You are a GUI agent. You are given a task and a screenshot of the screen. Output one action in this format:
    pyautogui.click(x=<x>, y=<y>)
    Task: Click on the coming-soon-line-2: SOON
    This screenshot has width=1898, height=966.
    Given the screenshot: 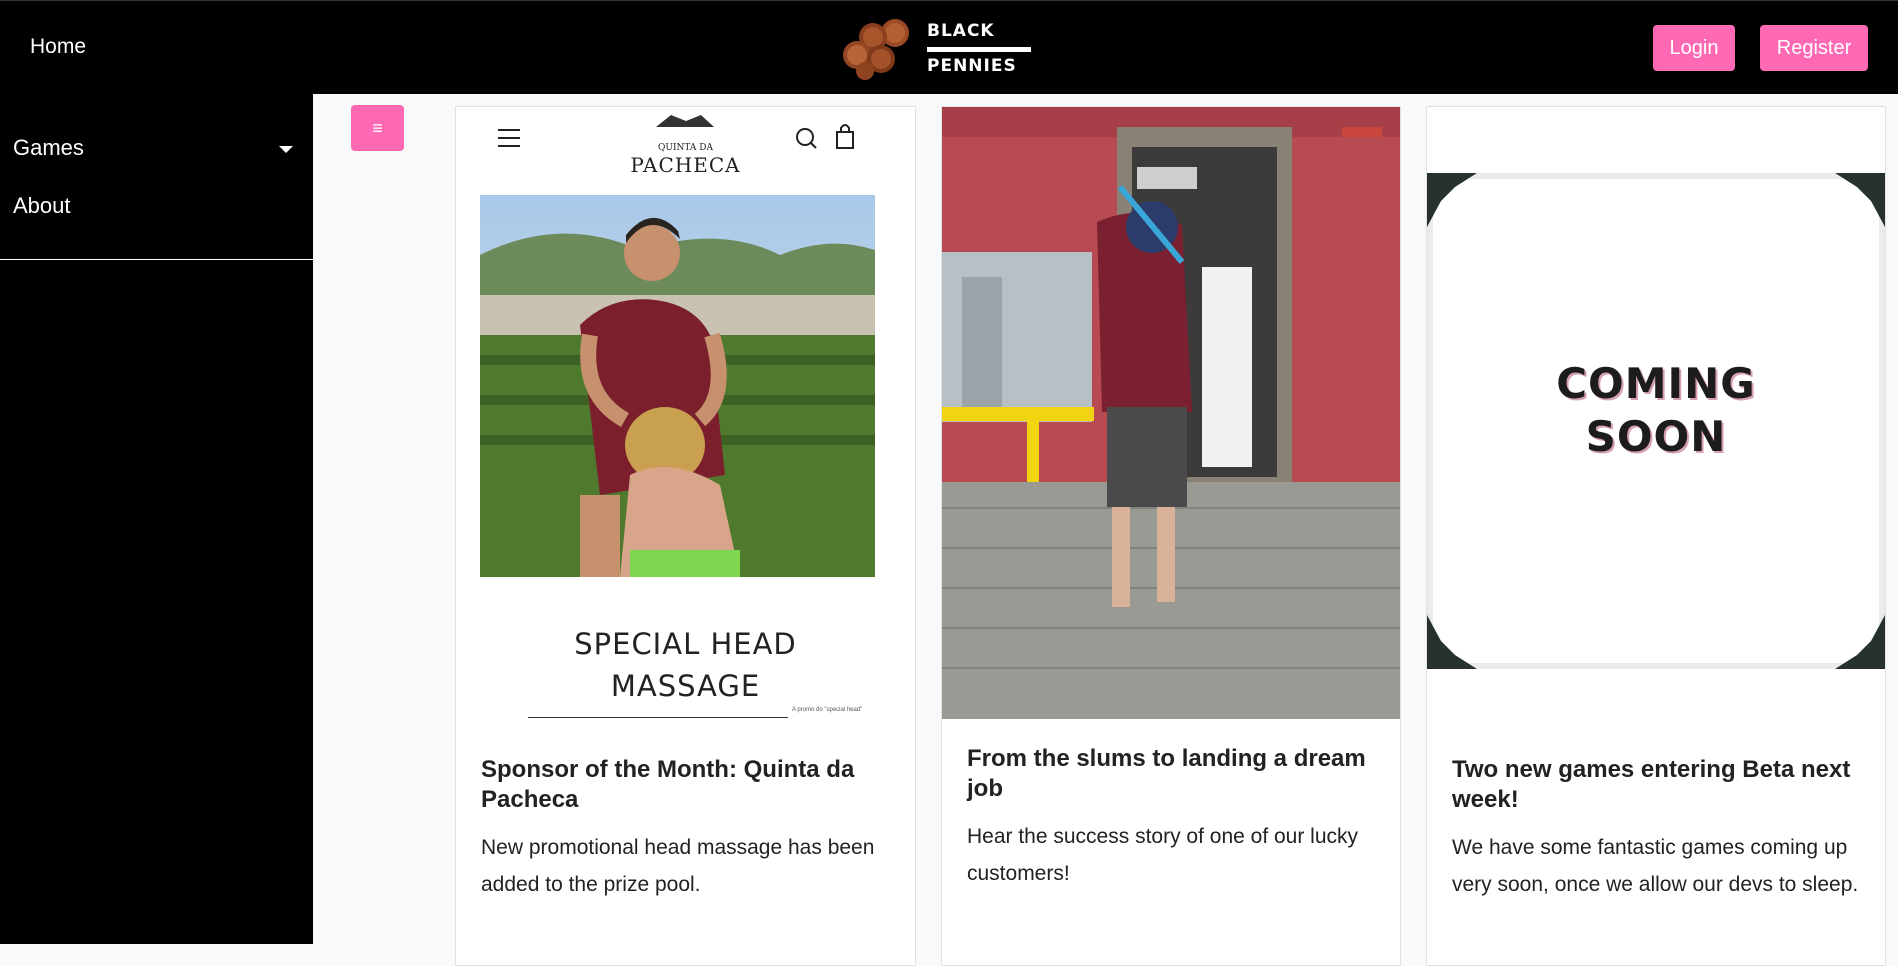 What is the action you would take?
    pyautogui.click(x=1656, y=436)
    